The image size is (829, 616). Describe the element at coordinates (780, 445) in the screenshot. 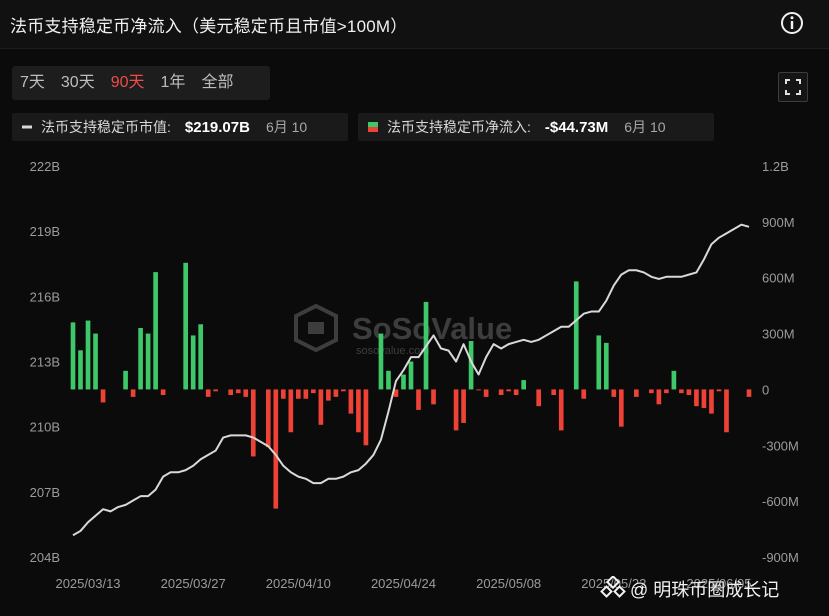

I see `y-right-tick-label: -300M` at that location.